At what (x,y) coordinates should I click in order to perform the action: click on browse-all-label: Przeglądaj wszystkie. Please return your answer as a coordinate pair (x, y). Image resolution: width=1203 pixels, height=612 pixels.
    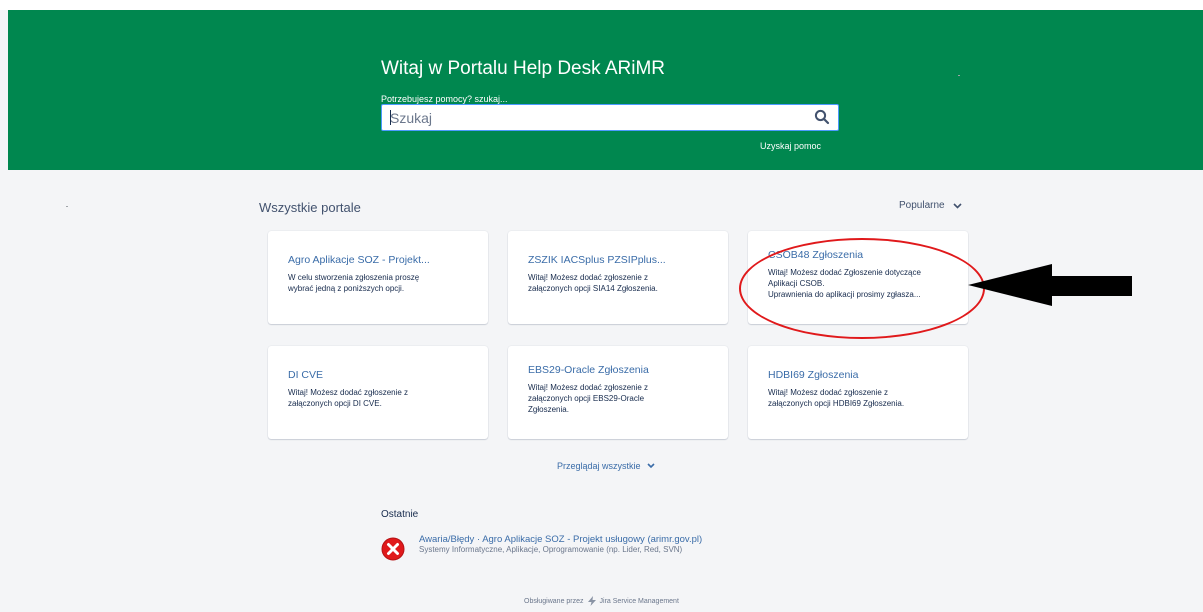
    Looking at the image, I should click on (599, 466).